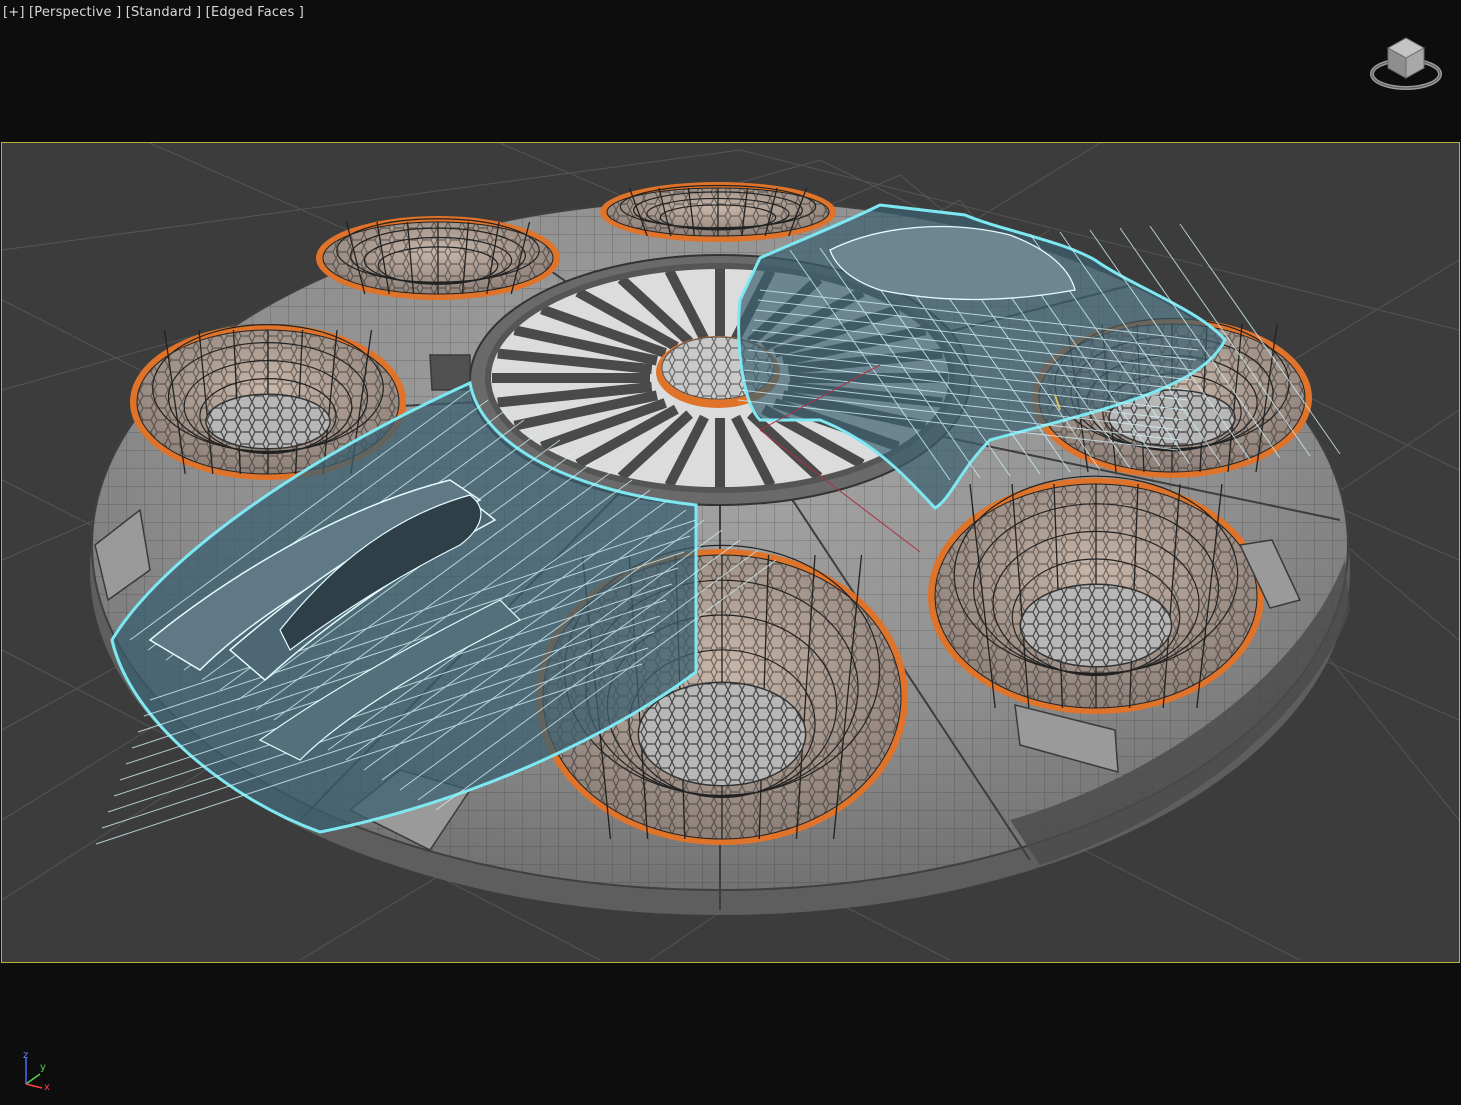 The image size is (1461, 1105). Describe the element at coordinates (1406, 62) in the screenshot. I see `viewcube-icon` at that location.